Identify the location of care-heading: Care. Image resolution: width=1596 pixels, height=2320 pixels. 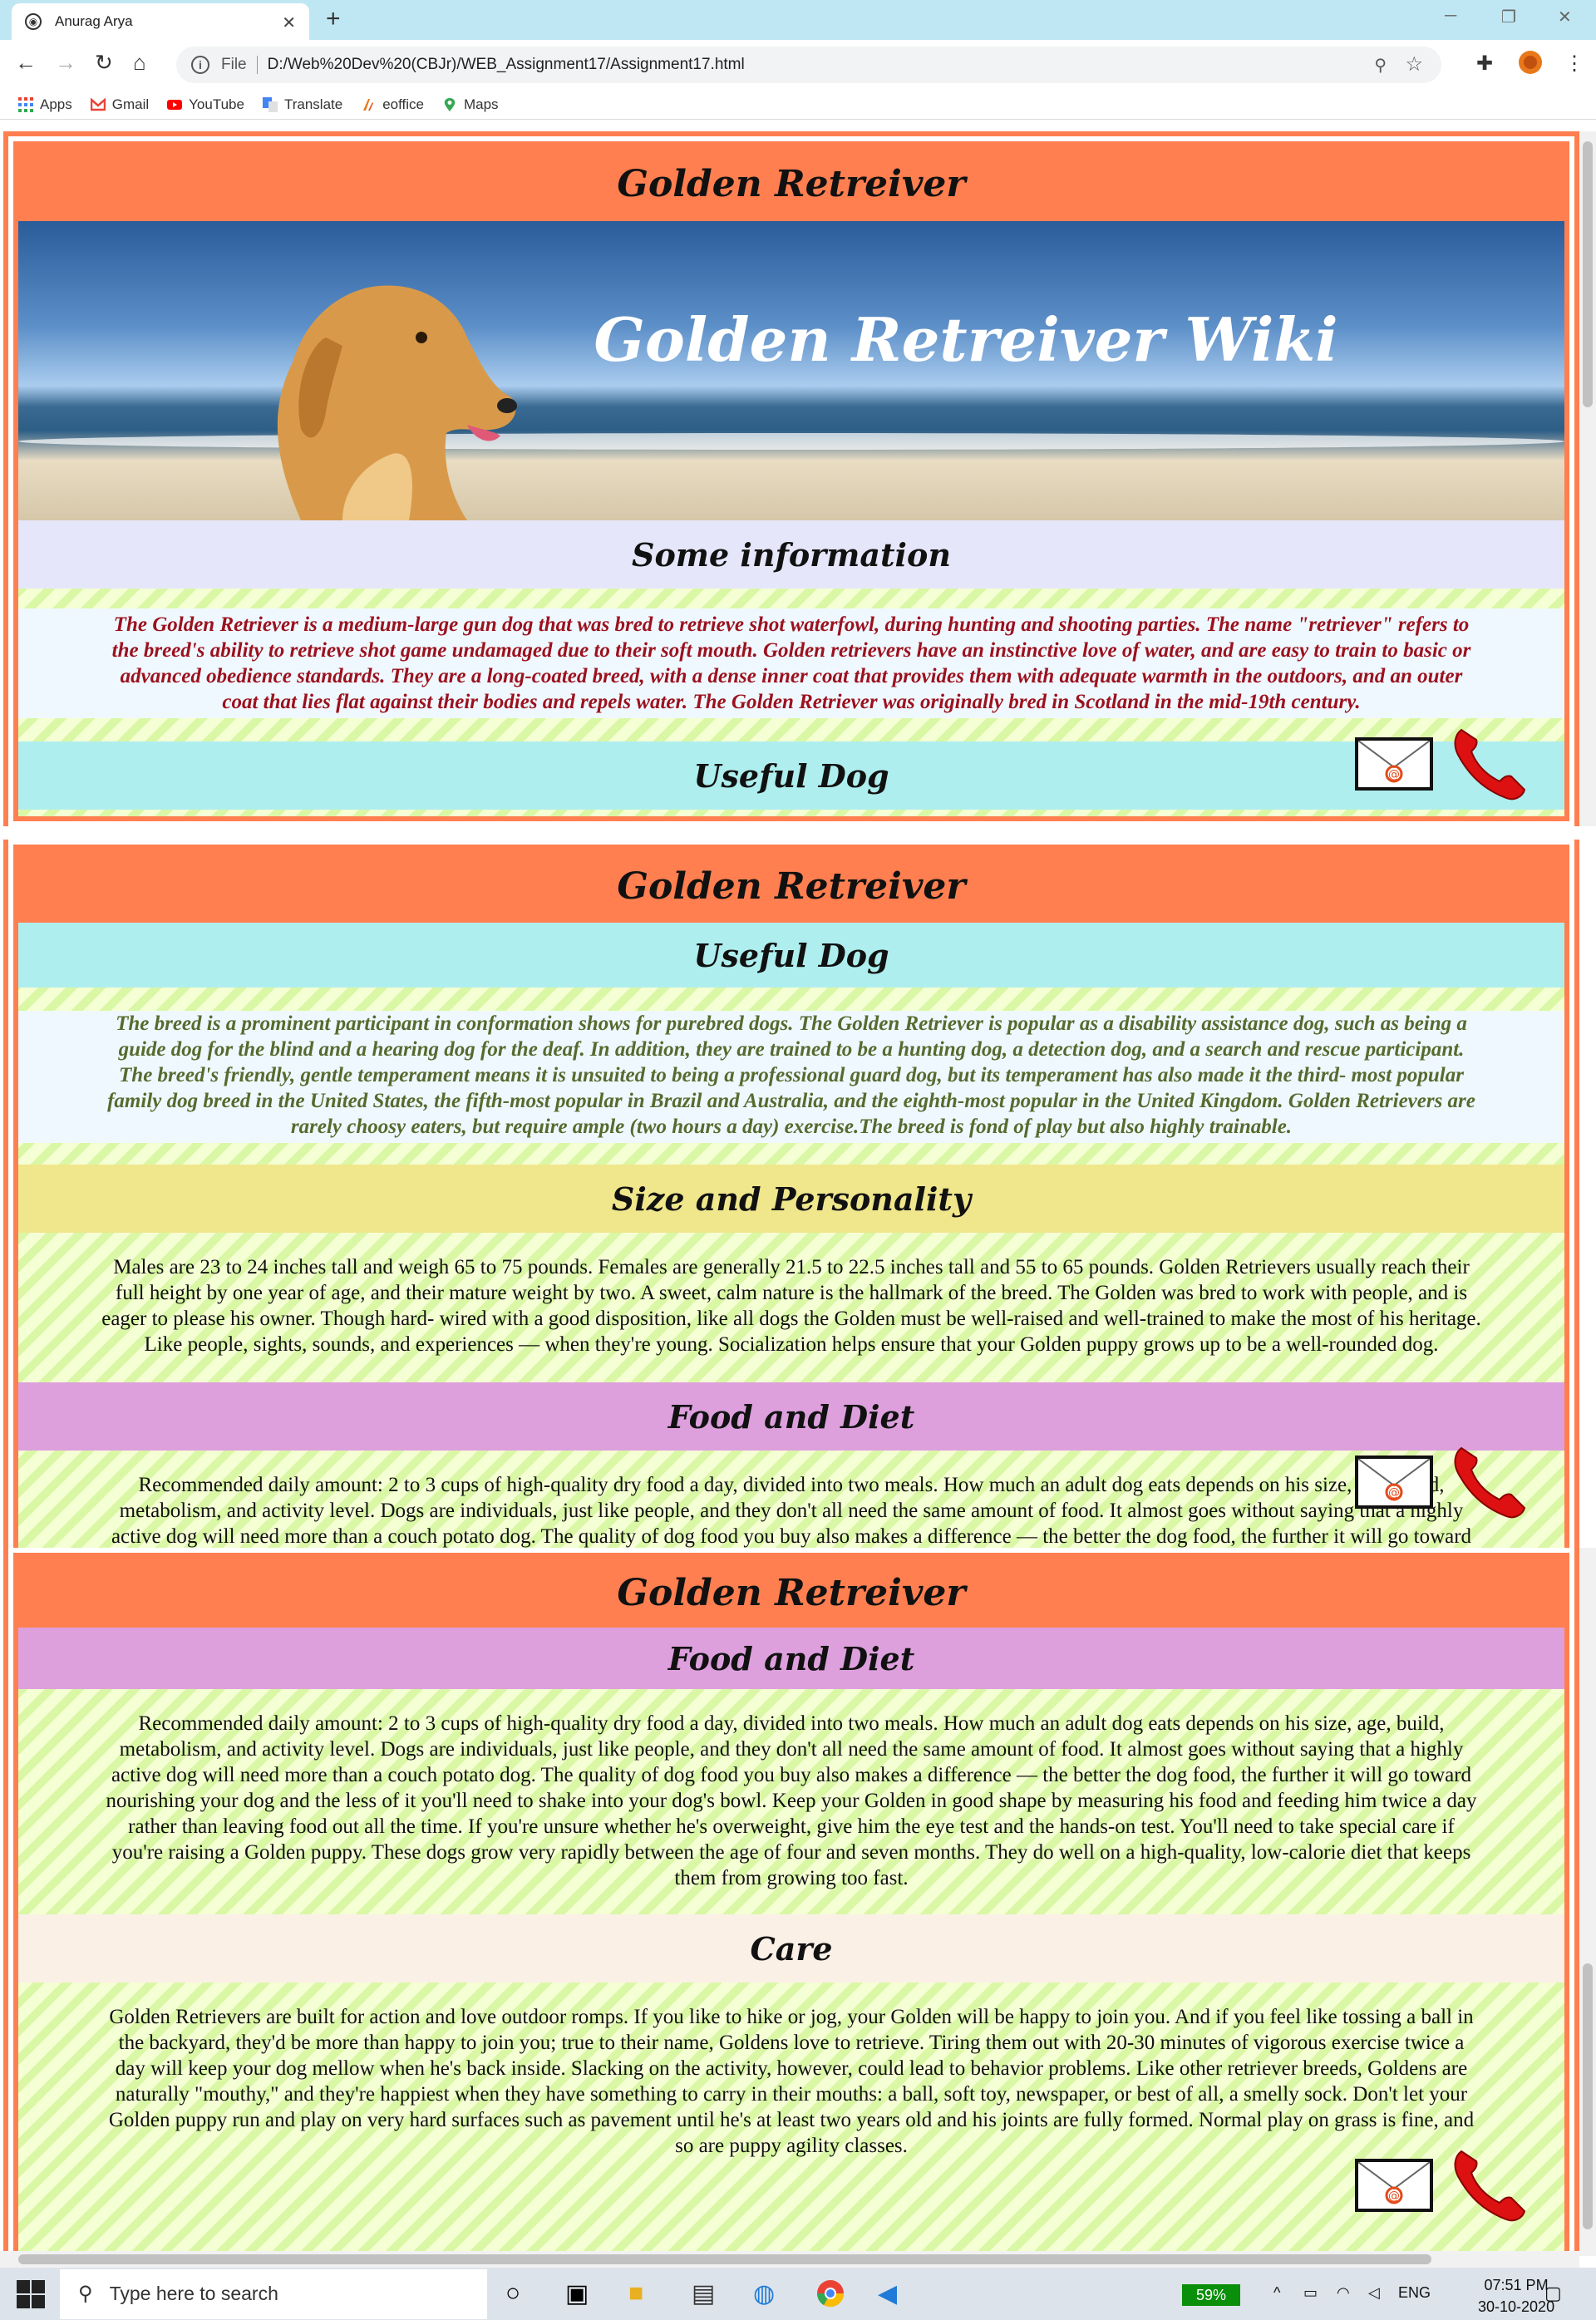
(791, 1948).